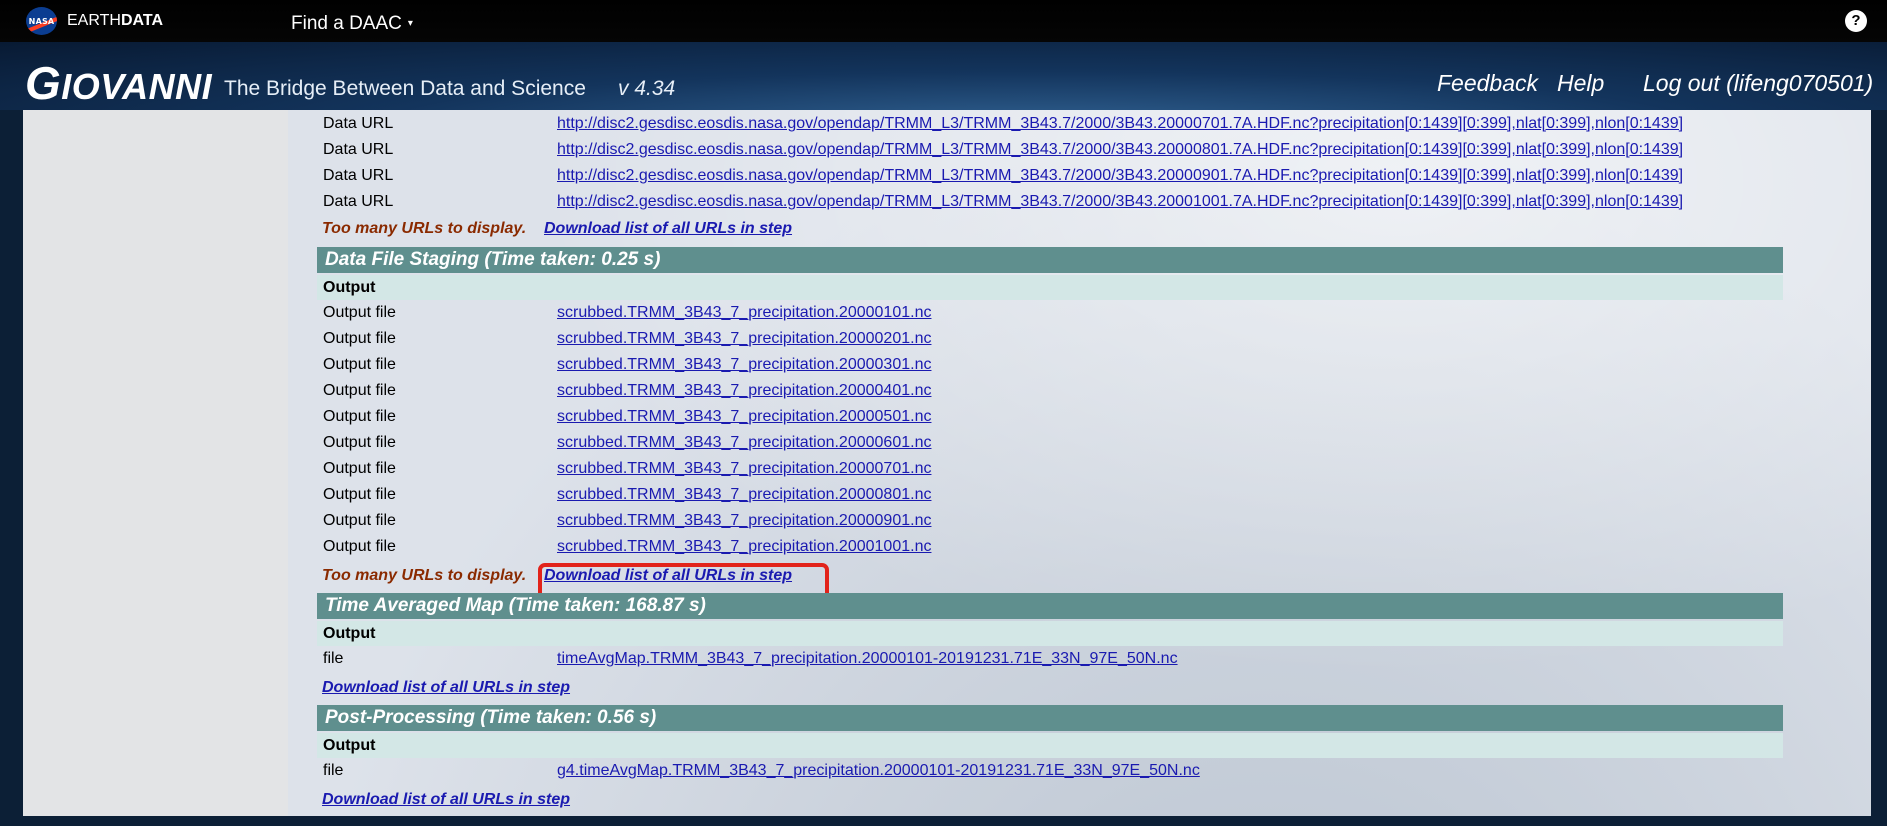  Describe the element at coordinates (41, 21) in the screenshot. I see `nasa-logo: NASA` at that location.